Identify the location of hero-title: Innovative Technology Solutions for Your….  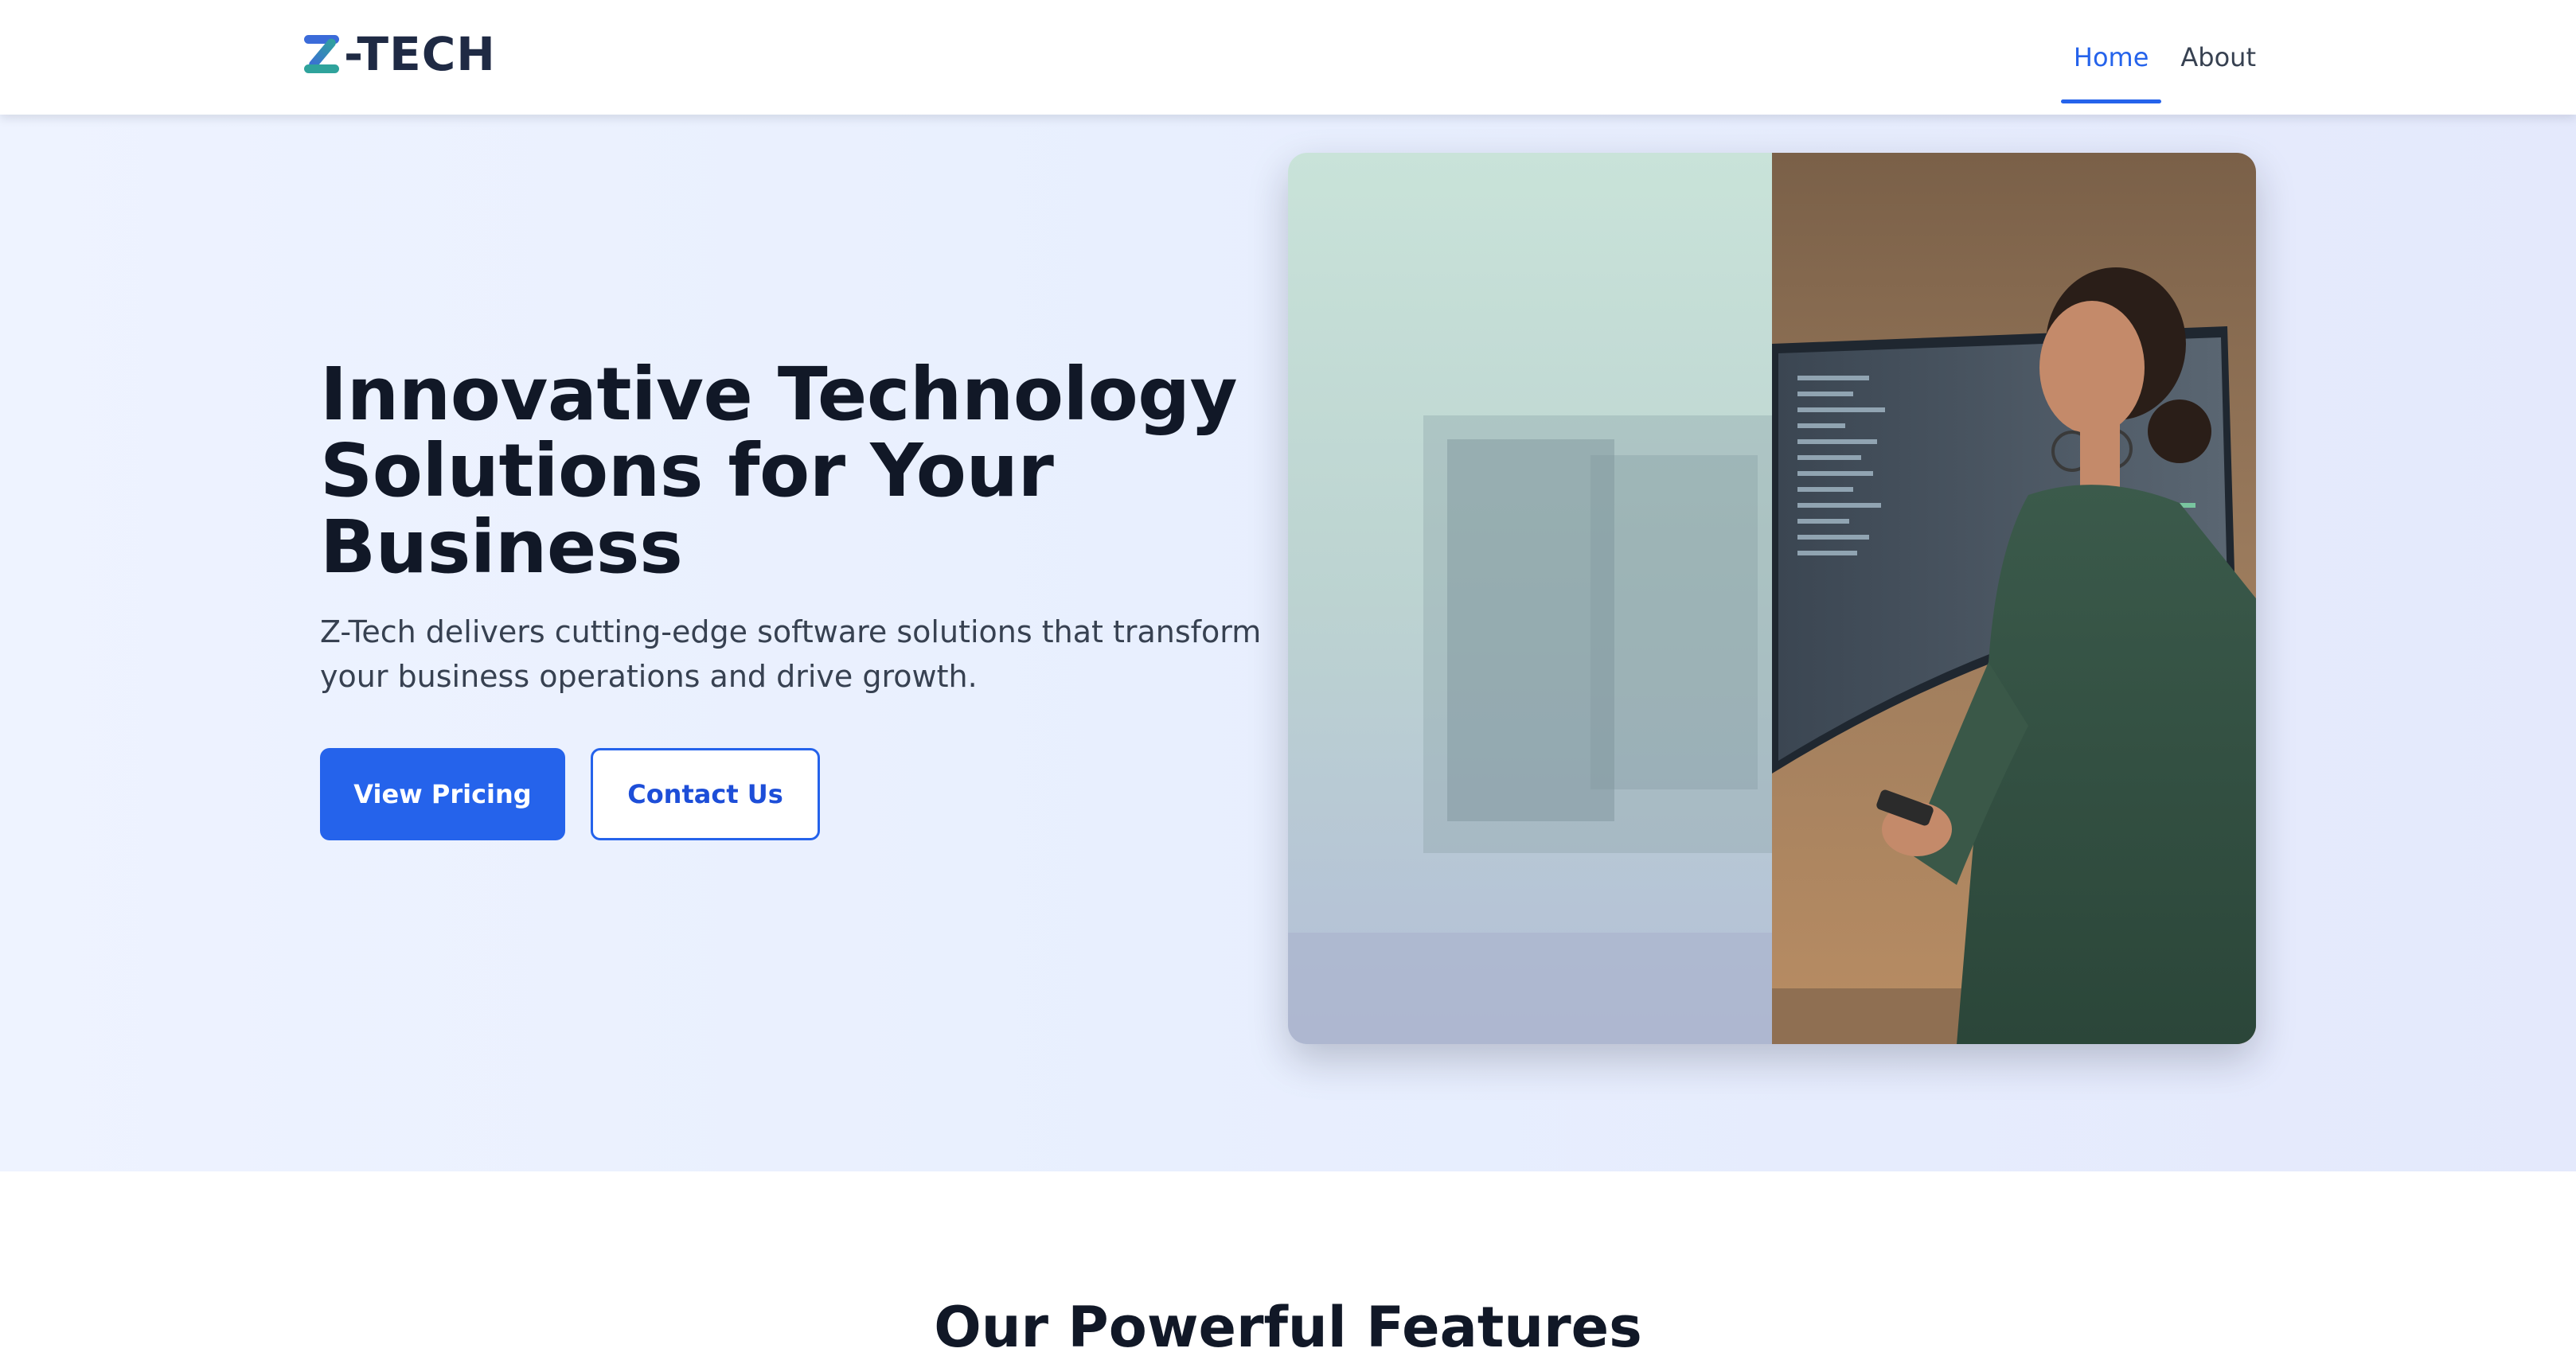
(779, 471).